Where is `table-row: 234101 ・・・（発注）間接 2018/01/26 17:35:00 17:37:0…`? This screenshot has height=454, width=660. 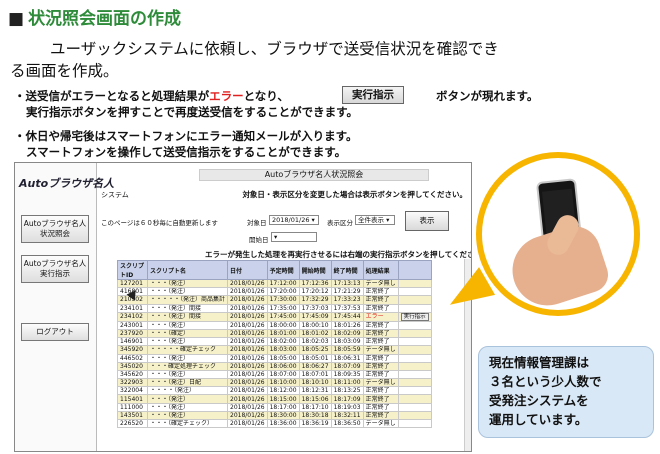
table-row: 234101 ・・・（発注）間接 2018/01/26 17:35:00 17:37:0… is located at coordinates (274, 308).